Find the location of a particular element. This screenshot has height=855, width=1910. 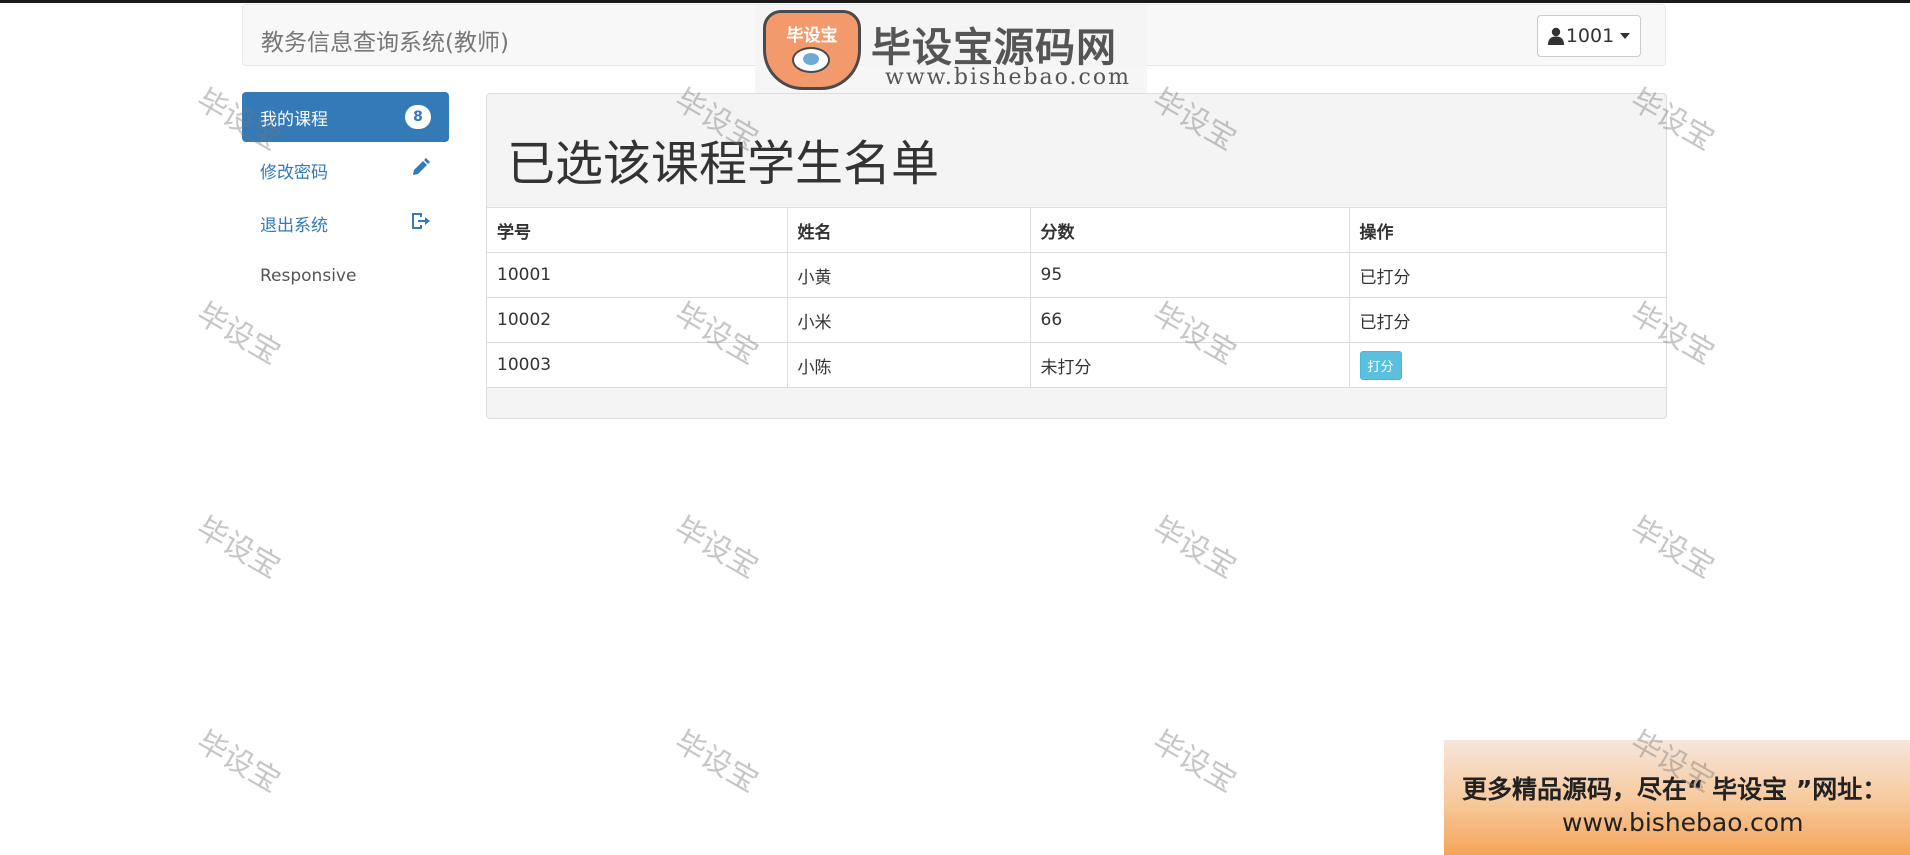

user-menu-button: 1001 is located at coordinates (1589, 36).